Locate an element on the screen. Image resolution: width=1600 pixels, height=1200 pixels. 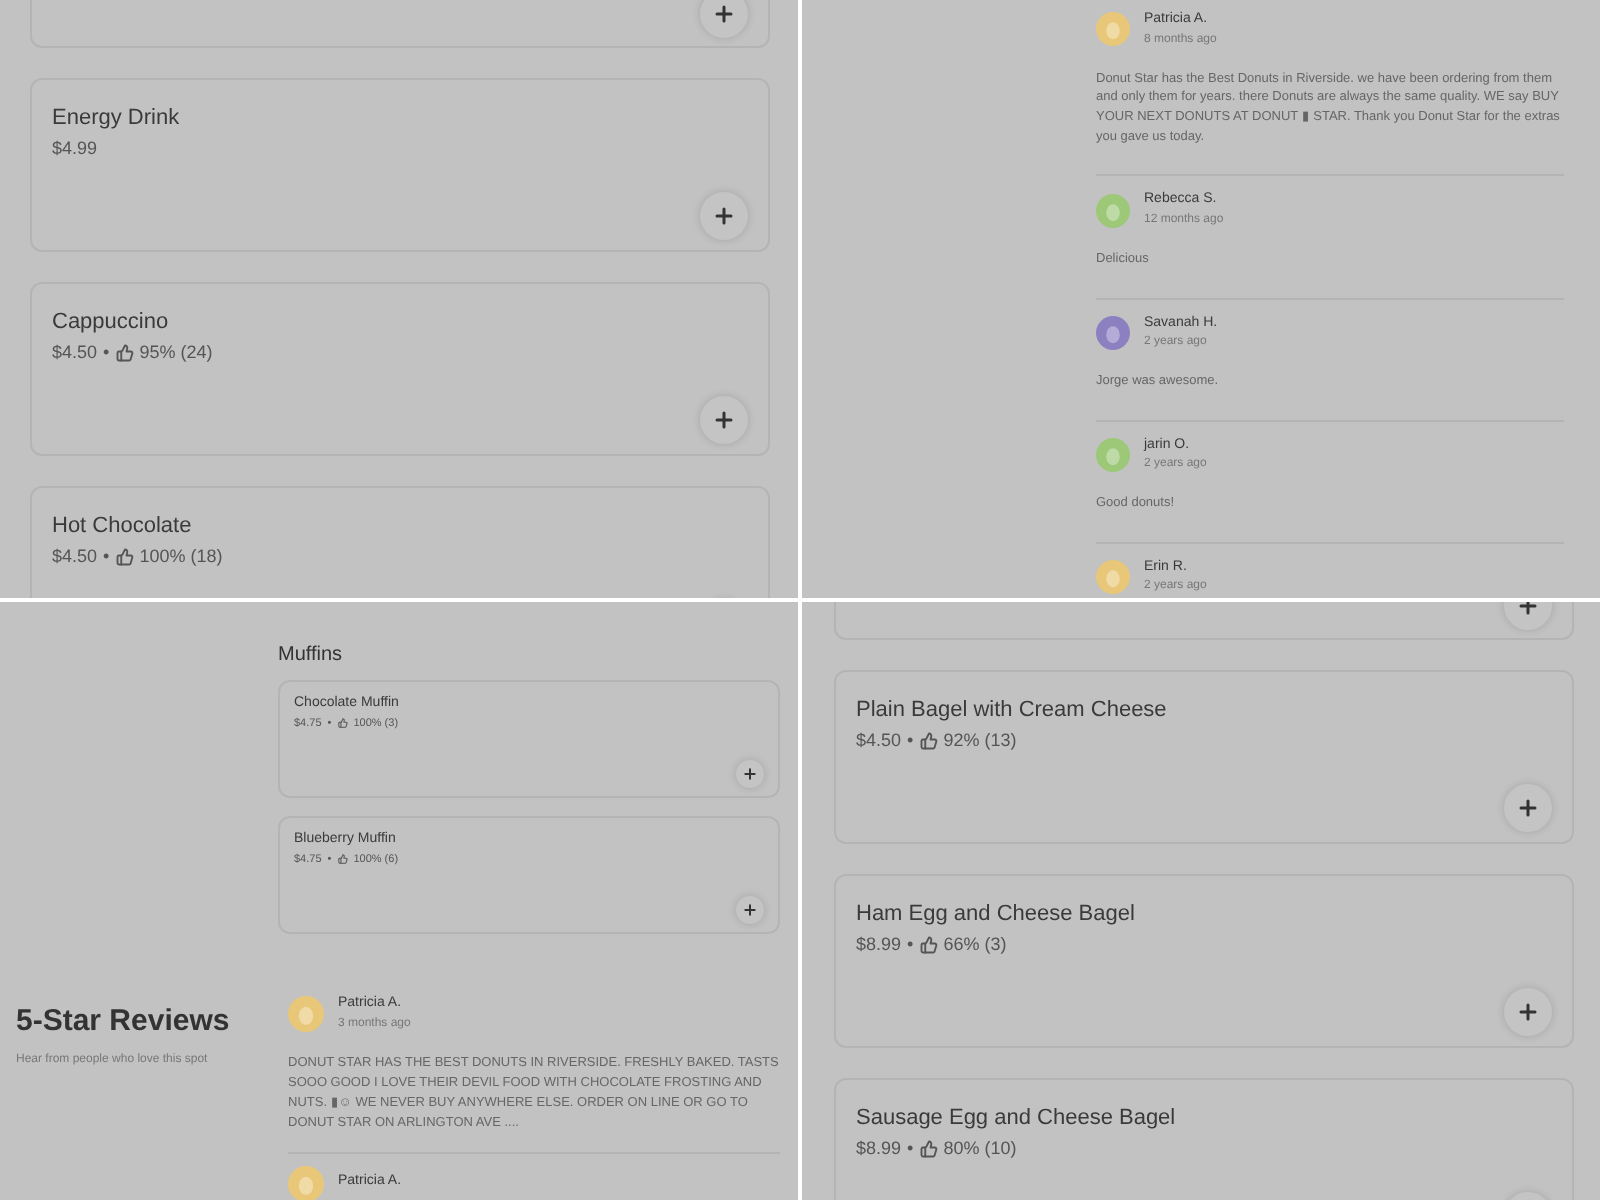
item-rating: 66% (3) is located at coordinates (975, 944).